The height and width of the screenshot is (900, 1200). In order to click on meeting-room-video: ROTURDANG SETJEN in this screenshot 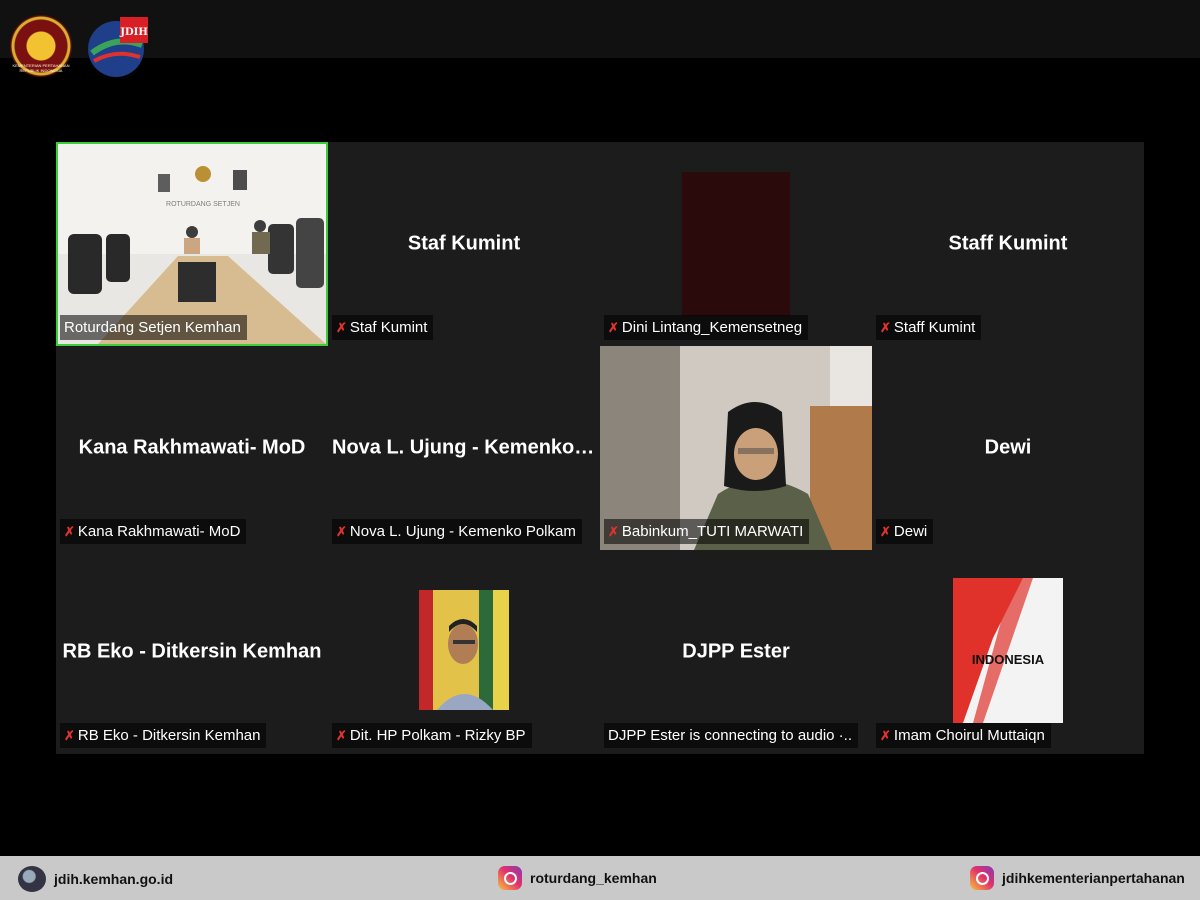, I will do `click(192, 244)`.